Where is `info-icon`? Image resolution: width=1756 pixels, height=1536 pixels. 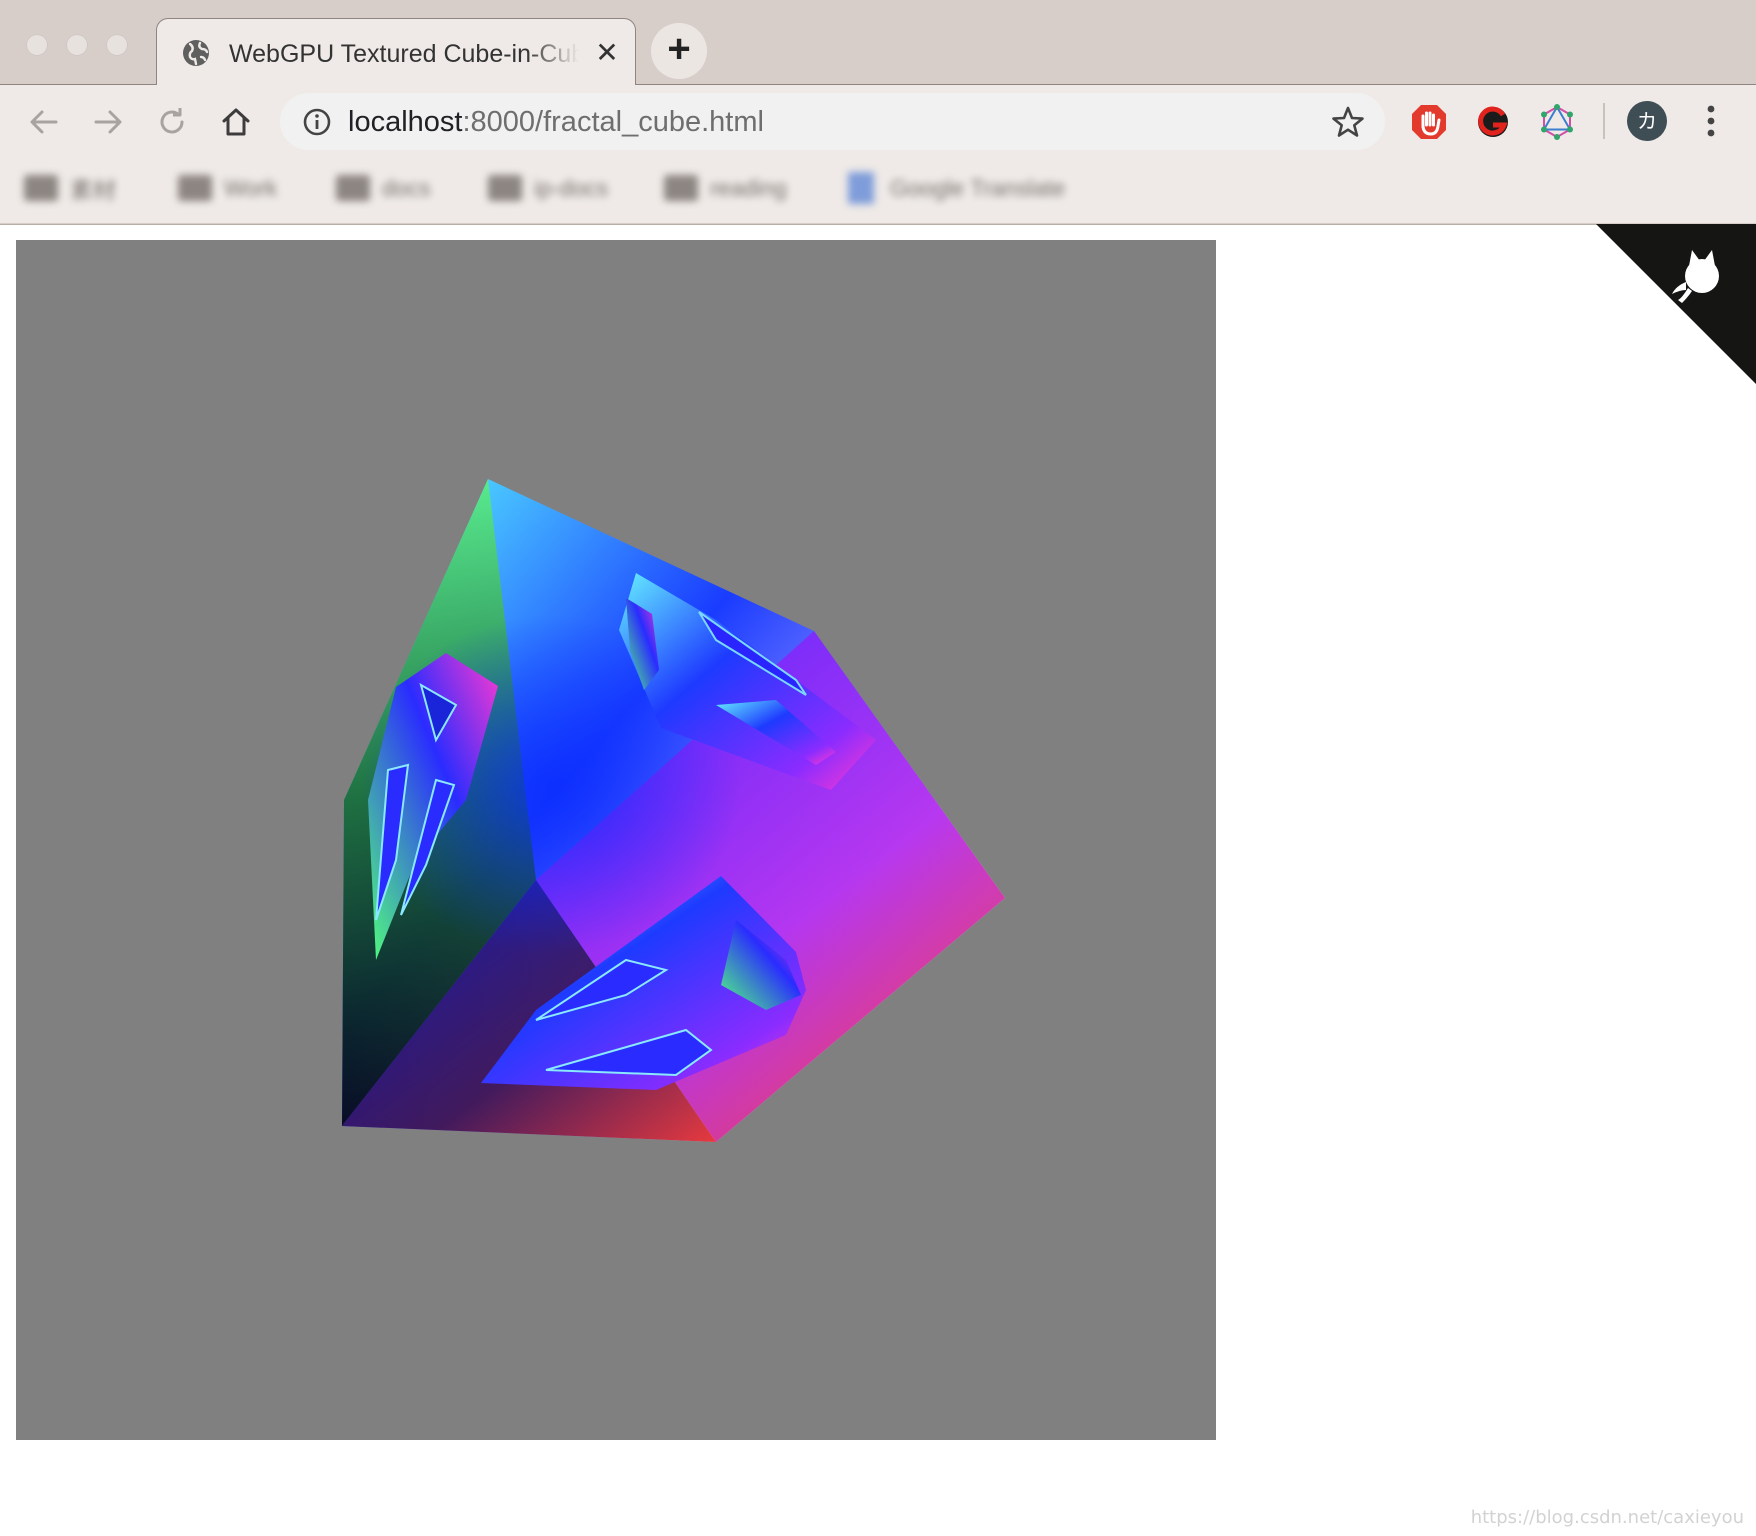 info-icon is located at coordinates (317, 122).